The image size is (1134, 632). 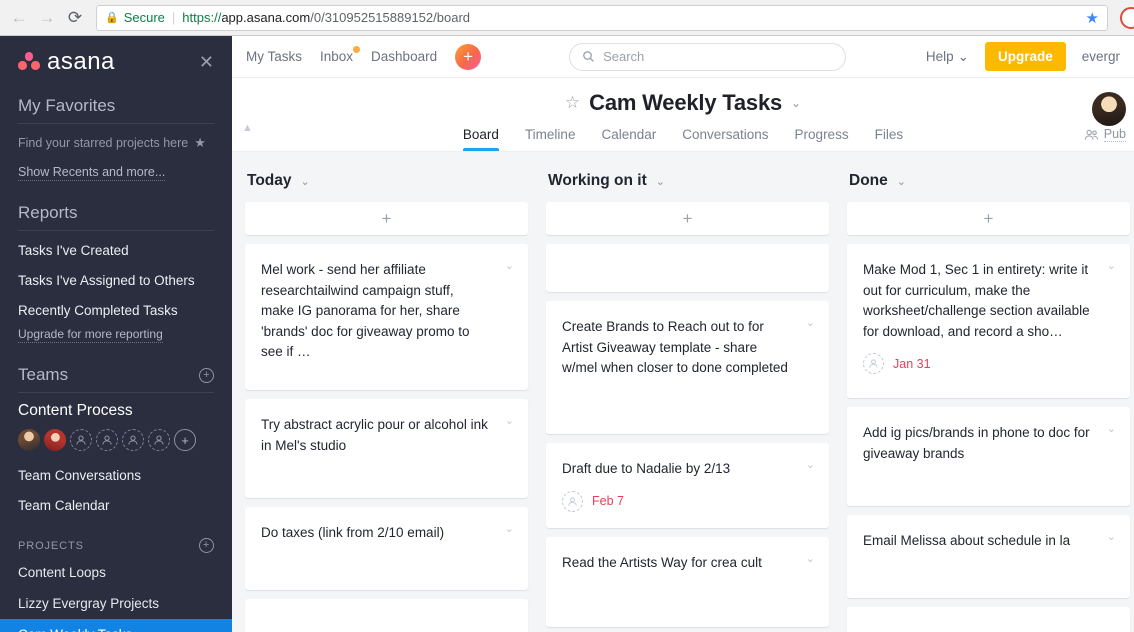 What do you see at coordinates (947, 57) in the screenshot?
I see `help-menu: Help ⌄` at bounding box center [947, 57].